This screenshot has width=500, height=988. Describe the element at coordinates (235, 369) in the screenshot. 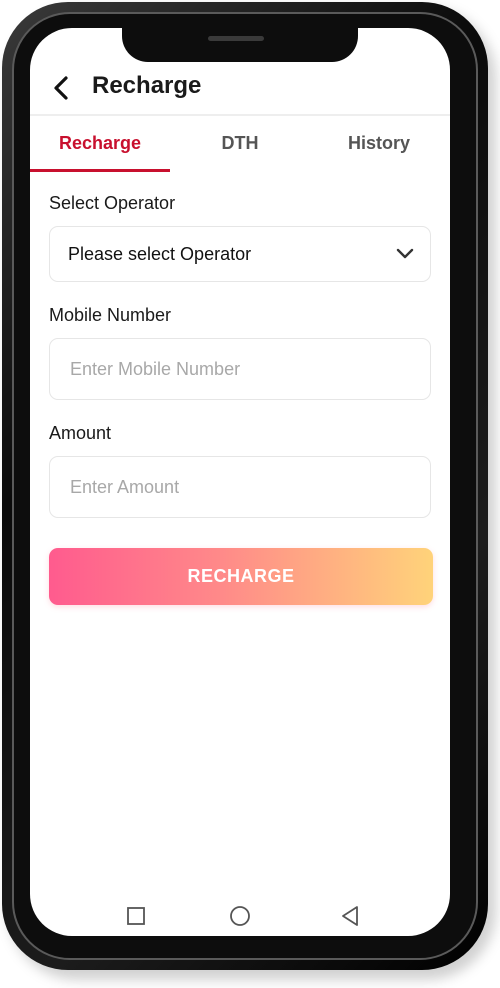

I see `mobile-number-input` at that location.